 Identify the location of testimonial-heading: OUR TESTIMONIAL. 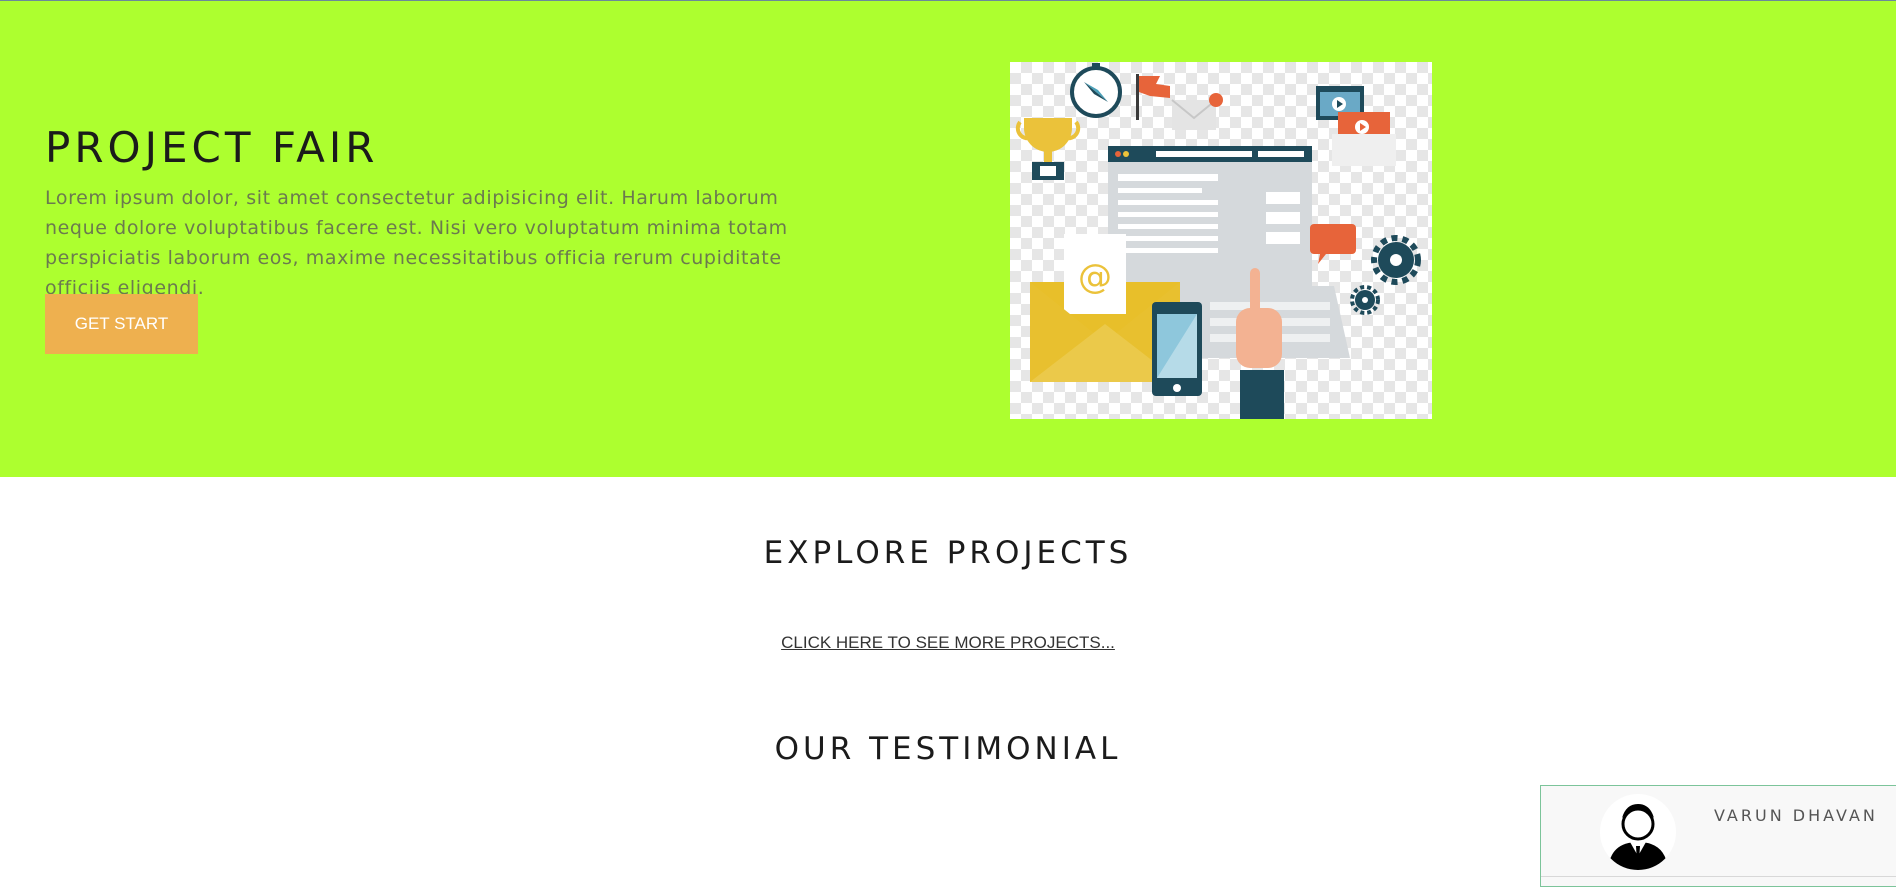
(948, 749).